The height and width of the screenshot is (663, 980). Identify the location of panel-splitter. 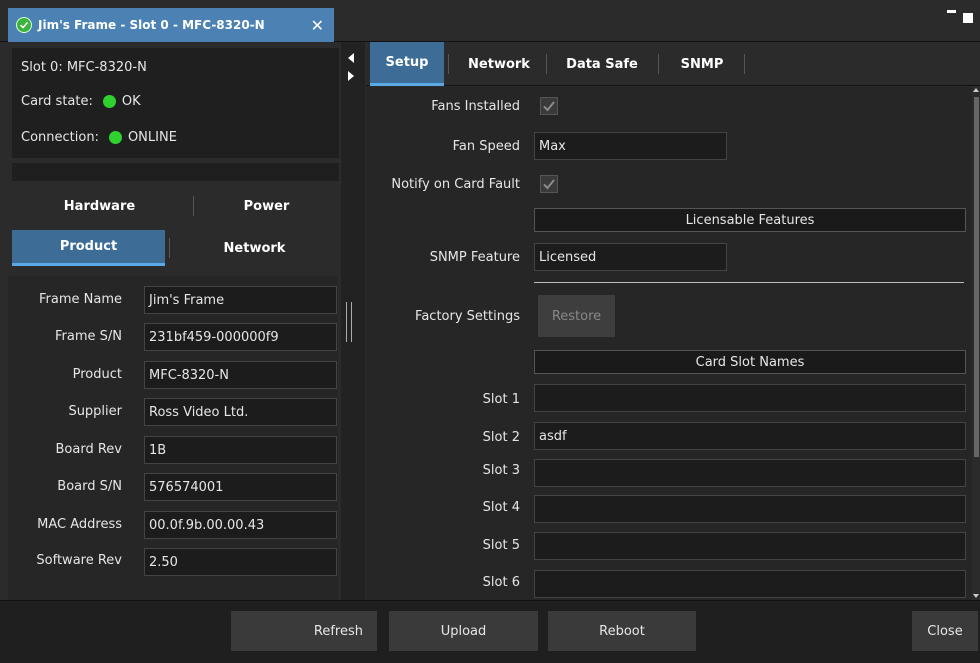
(353, 321).